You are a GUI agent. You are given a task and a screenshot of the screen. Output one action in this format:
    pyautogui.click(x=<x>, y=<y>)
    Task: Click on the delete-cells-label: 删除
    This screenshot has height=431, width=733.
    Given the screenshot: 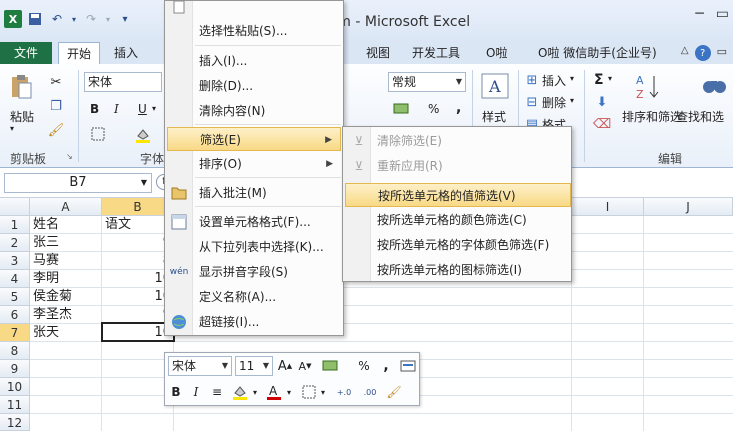 What is the action you would take?
    pyautogui.click(x=554, y=102)
    